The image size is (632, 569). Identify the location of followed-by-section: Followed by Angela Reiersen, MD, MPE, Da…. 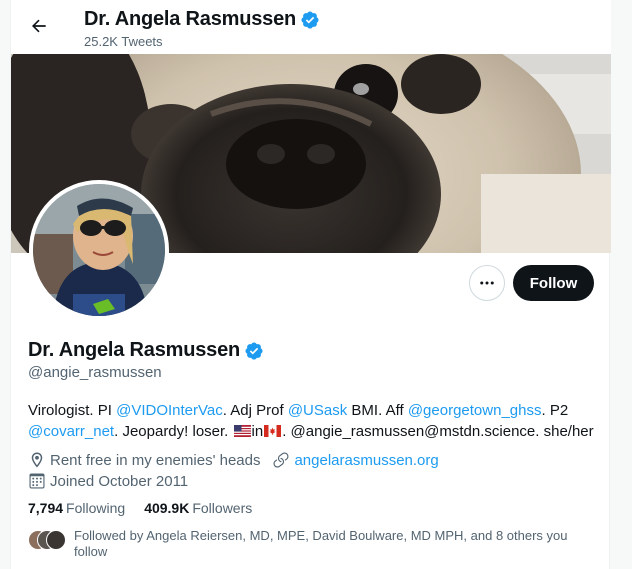
(301, 544).